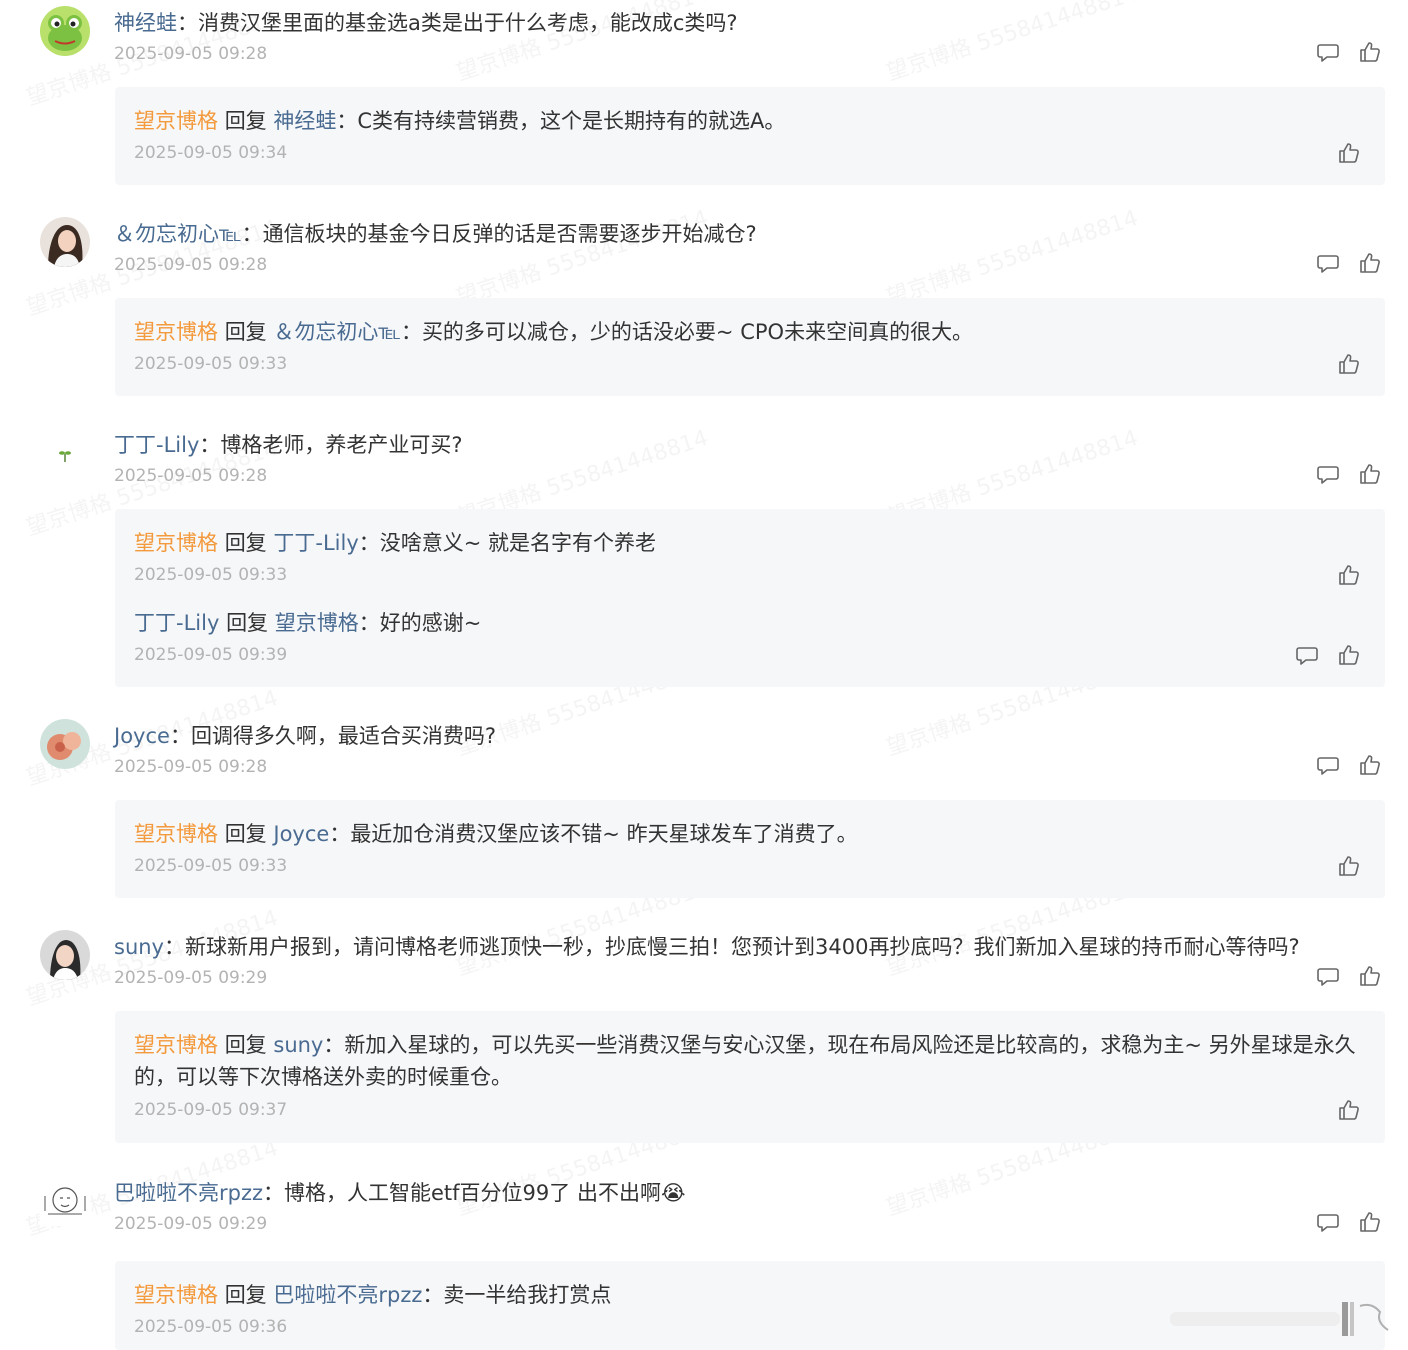 This screenshot has width=1408, height=1350. What do you see at coordinates (301, 834) in the screenshot?
I see `reply-to-user: Joyce` at bounding box center [301, 834].